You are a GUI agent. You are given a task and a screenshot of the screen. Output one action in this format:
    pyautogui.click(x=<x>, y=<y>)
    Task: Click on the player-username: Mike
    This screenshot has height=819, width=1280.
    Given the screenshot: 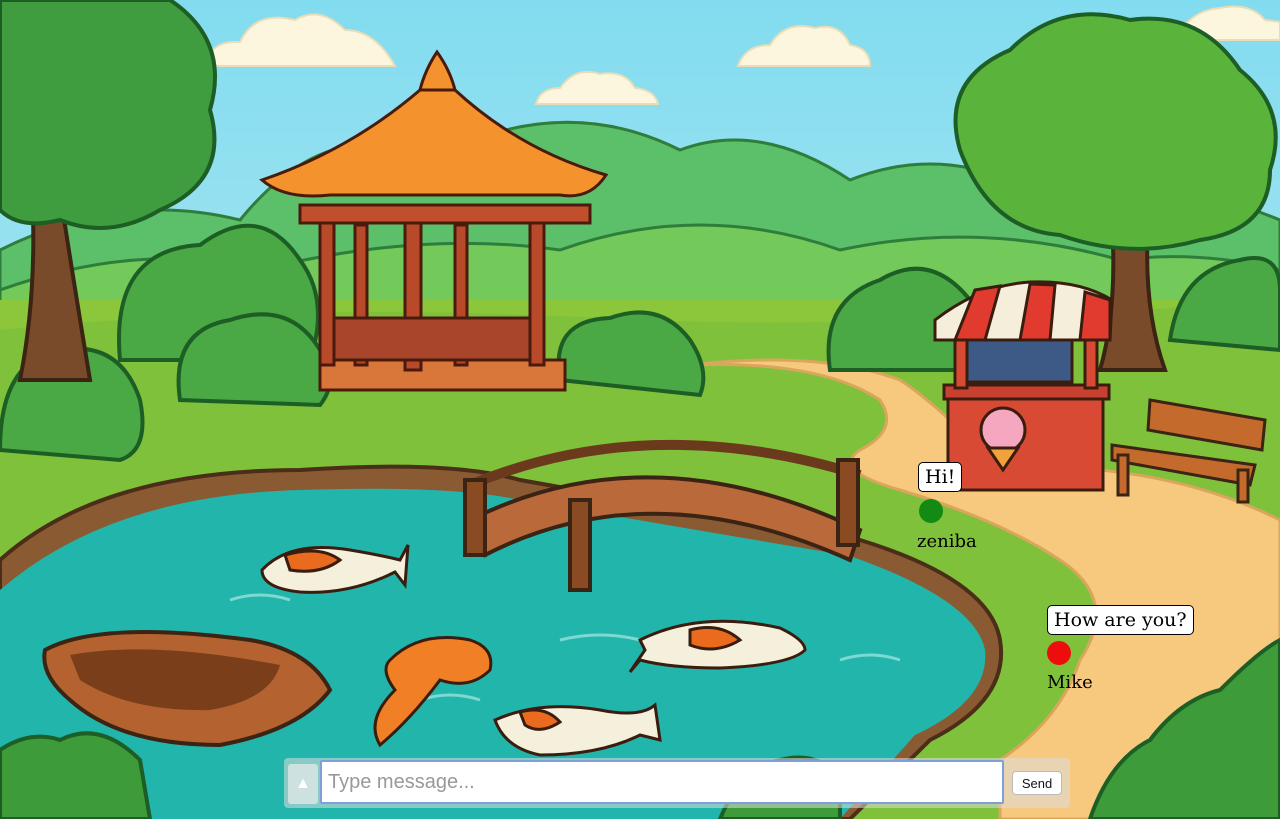 What is the action you would take?
    pyautogui.click(x=1070, y=682)
    